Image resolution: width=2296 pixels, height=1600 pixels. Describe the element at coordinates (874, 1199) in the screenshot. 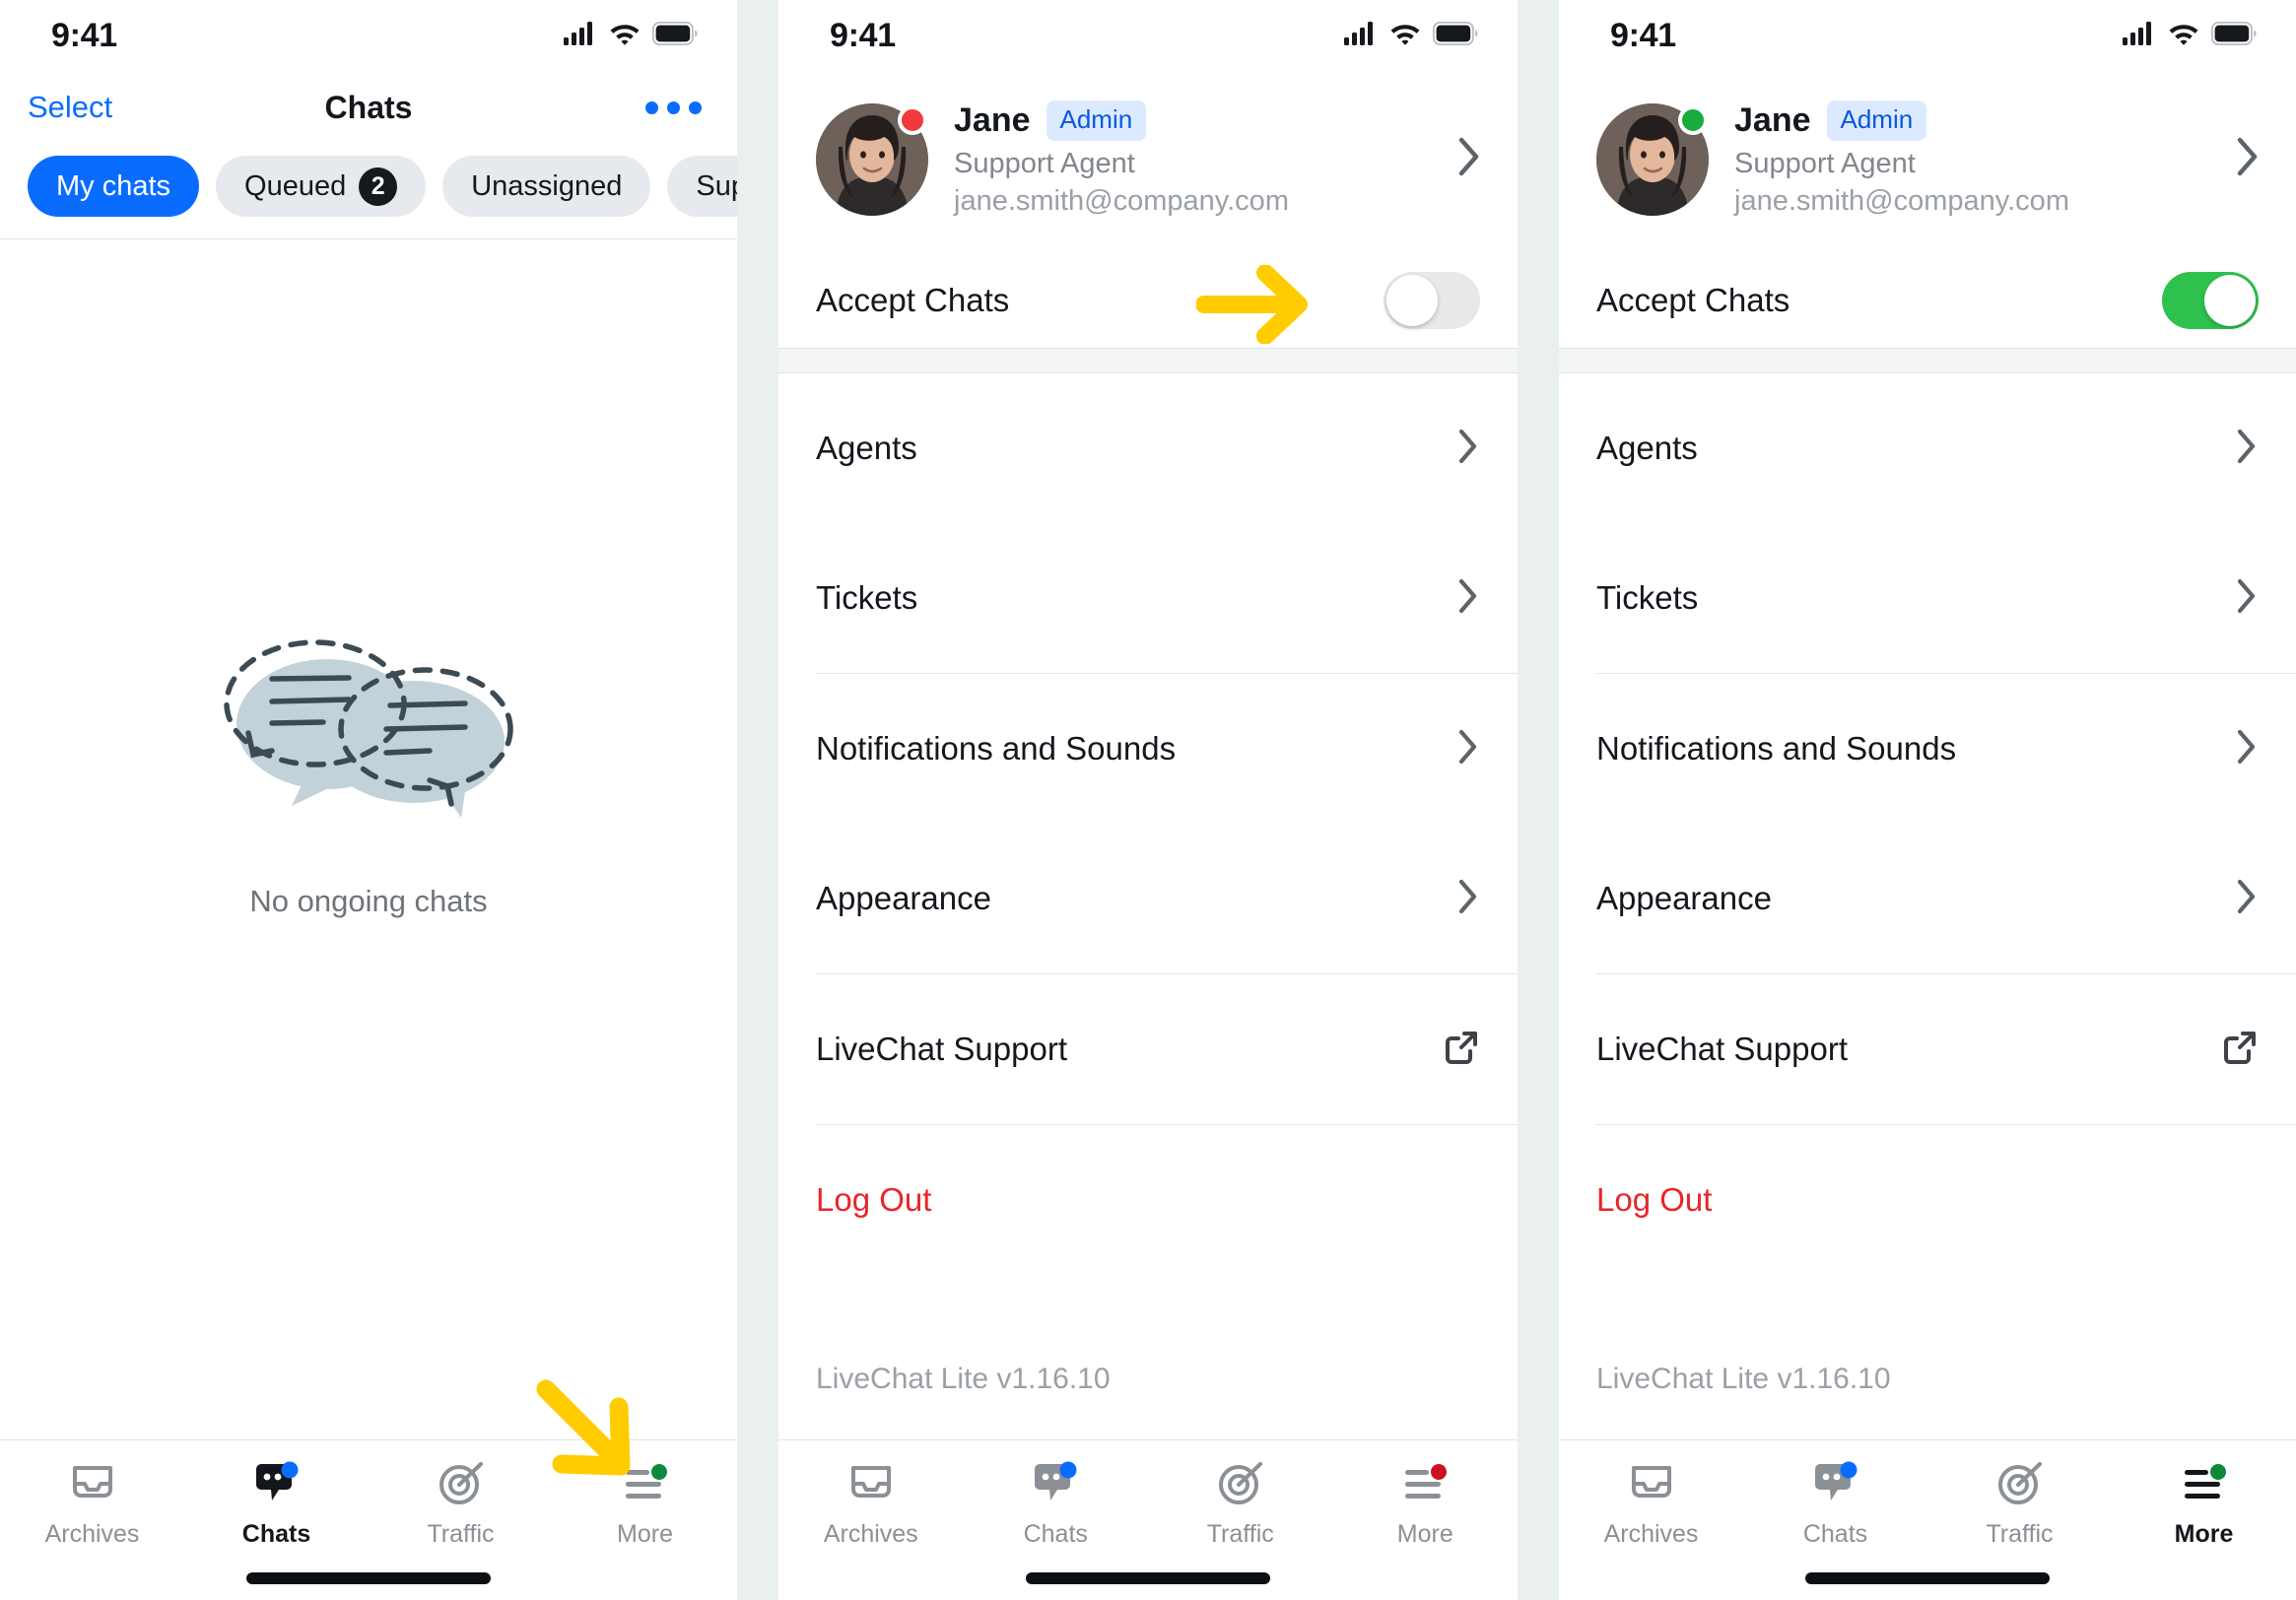

I see `menu-item-label: Log Out` at that location.